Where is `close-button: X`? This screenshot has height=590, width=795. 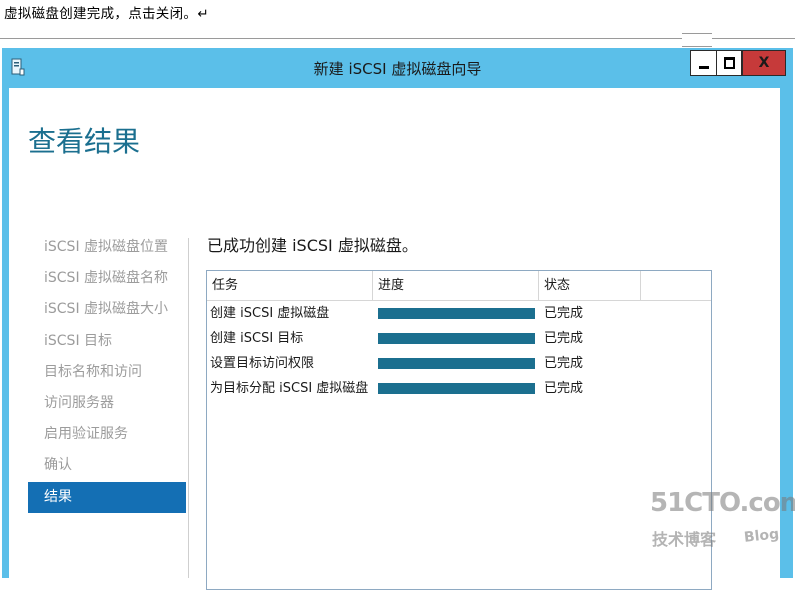 close-button: X is located at coordinates (764, 63).